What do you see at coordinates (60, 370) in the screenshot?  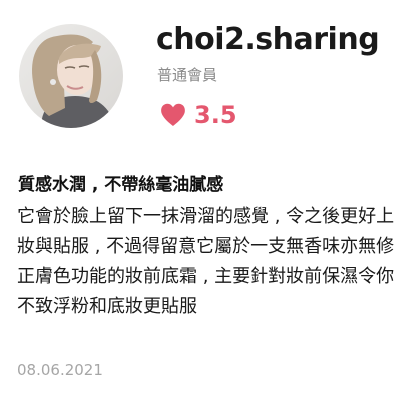 I see `review-date: 08.06.2021` at bounding box center [60, 370].